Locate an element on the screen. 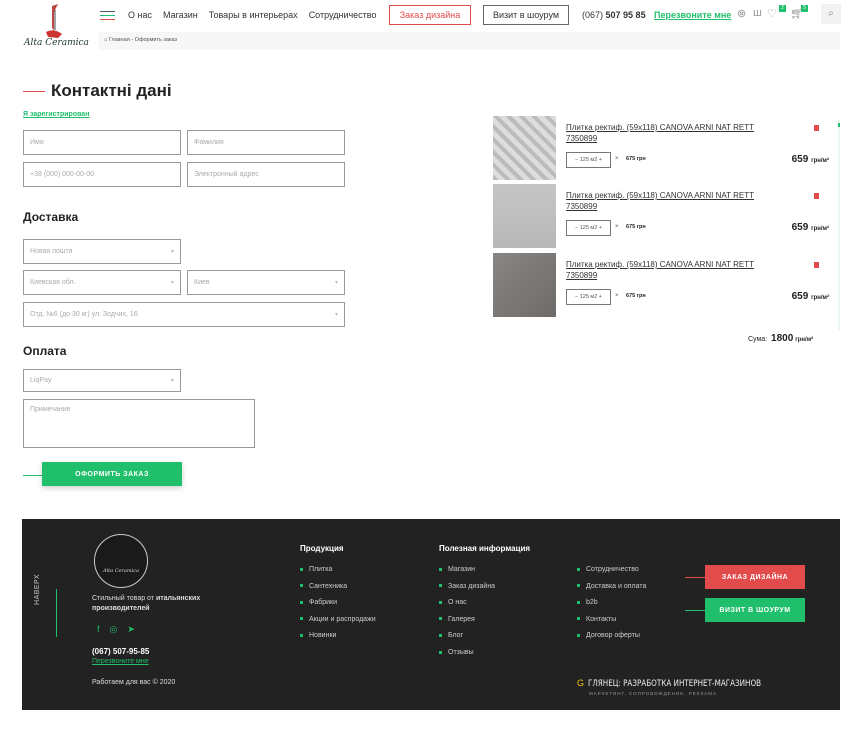  footer-link: Плитка is located at coordinates (338, 574).